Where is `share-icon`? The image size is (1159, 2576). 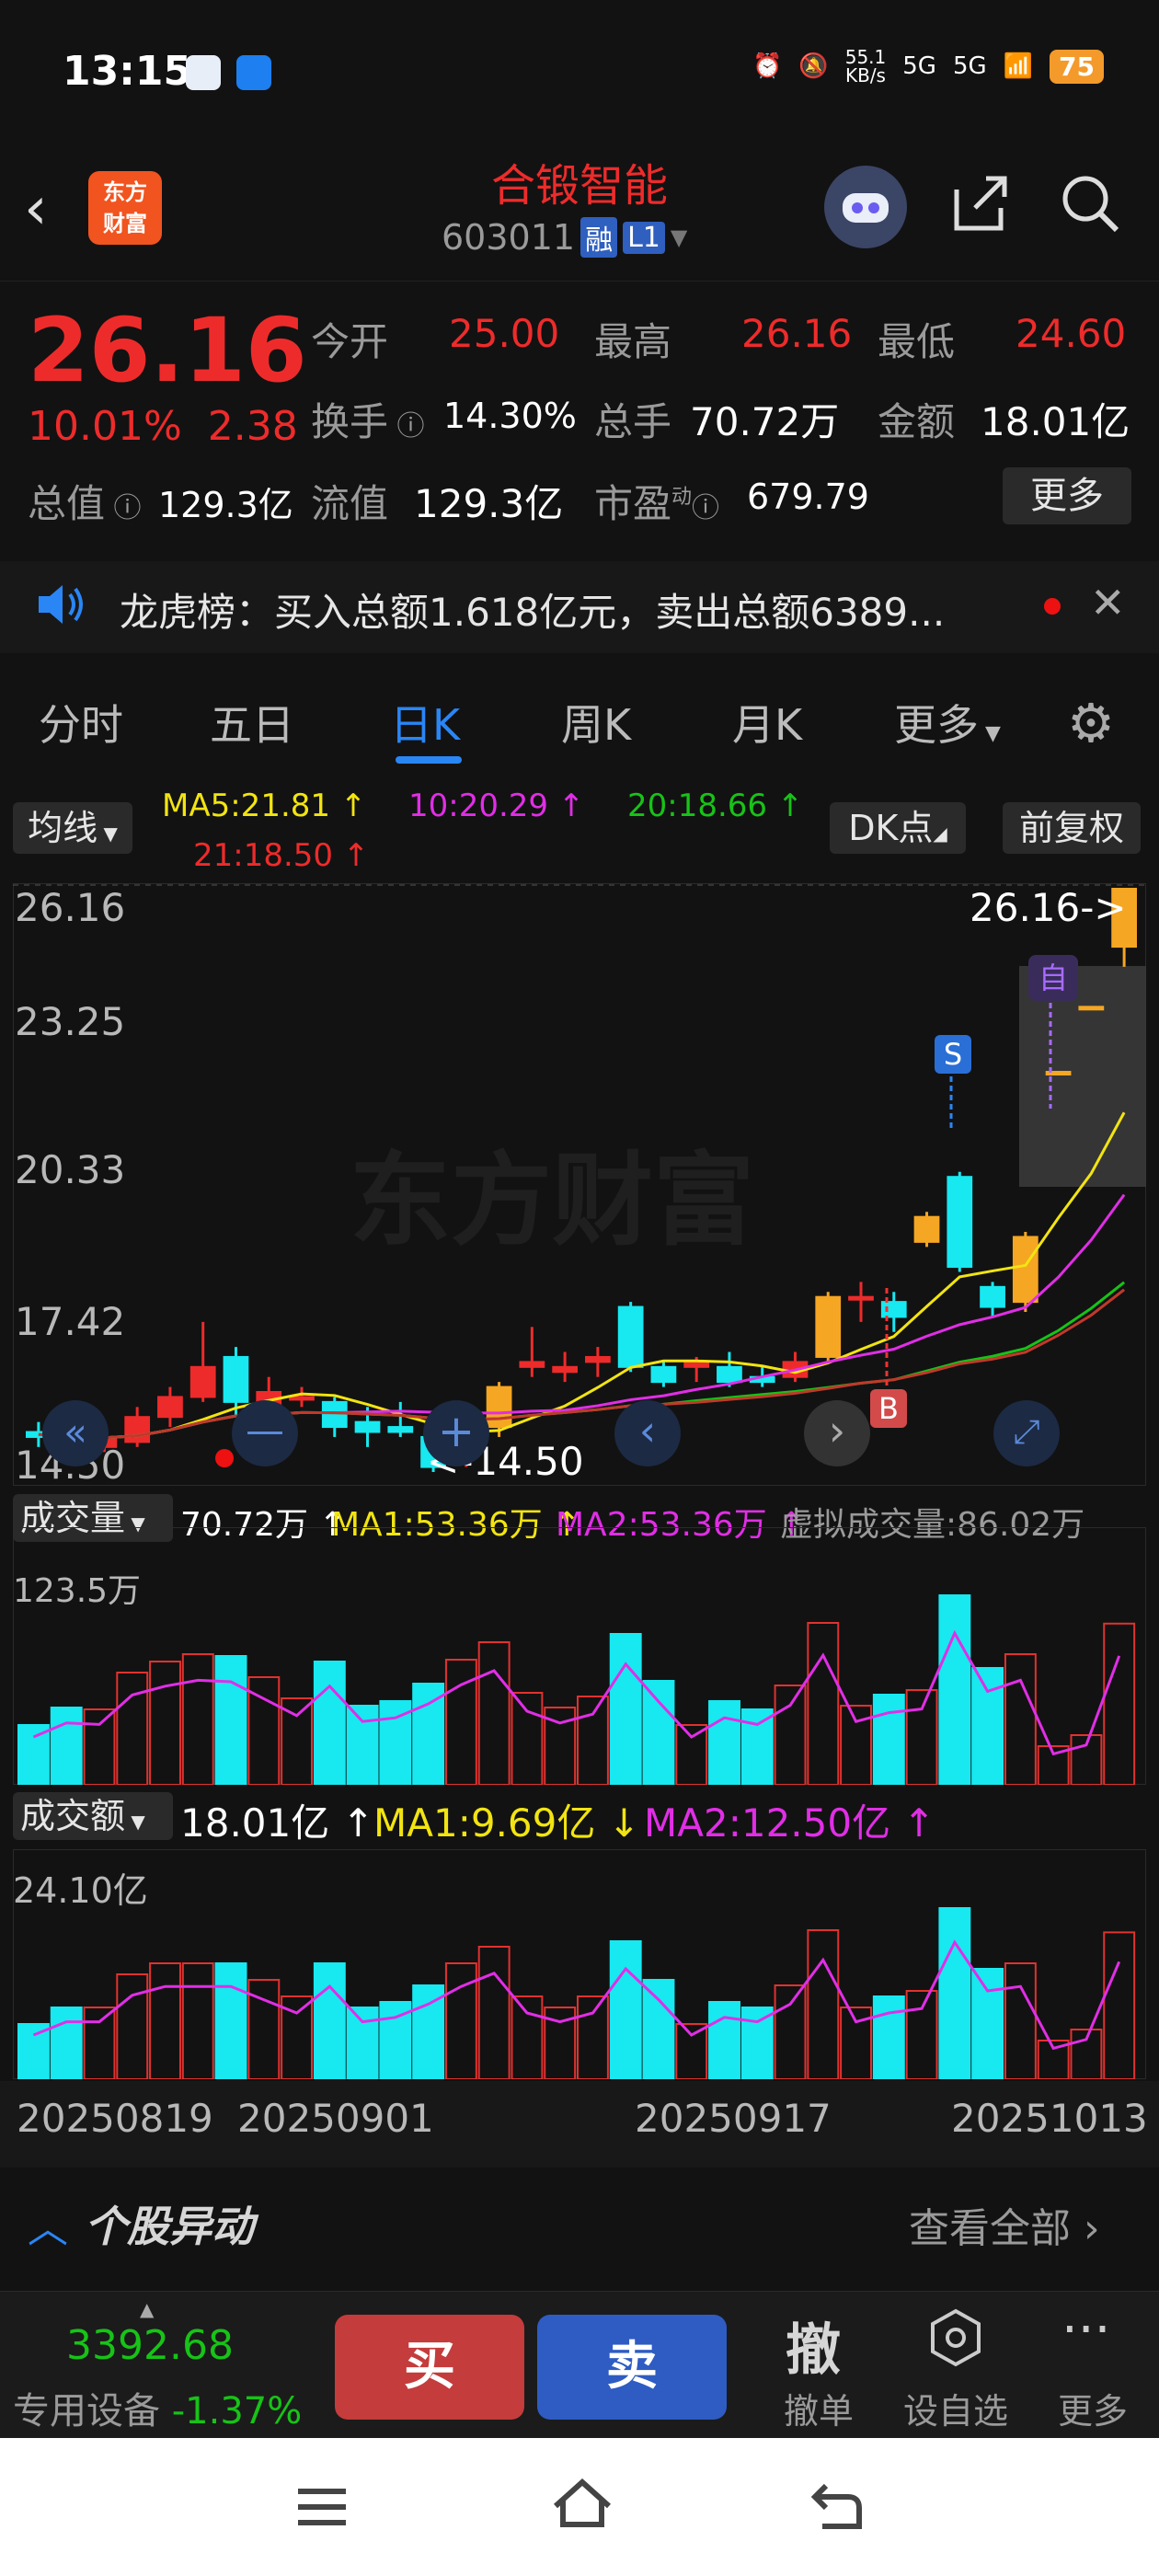 share-icon is located at coordinates (979, 203).